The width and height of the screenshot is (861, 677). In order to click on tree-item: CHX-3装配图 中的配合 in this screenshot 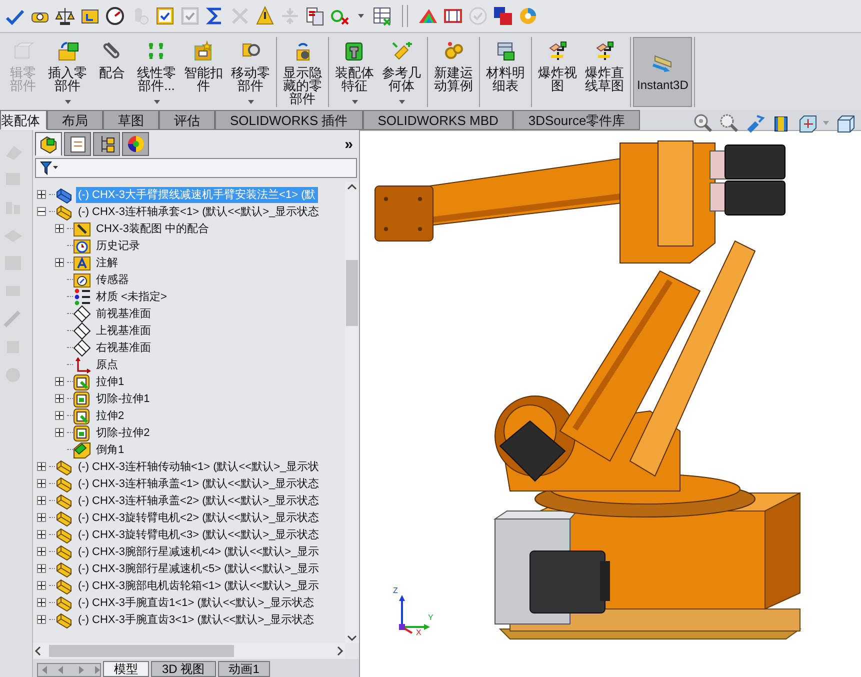, I will do `click(153, 228)`.